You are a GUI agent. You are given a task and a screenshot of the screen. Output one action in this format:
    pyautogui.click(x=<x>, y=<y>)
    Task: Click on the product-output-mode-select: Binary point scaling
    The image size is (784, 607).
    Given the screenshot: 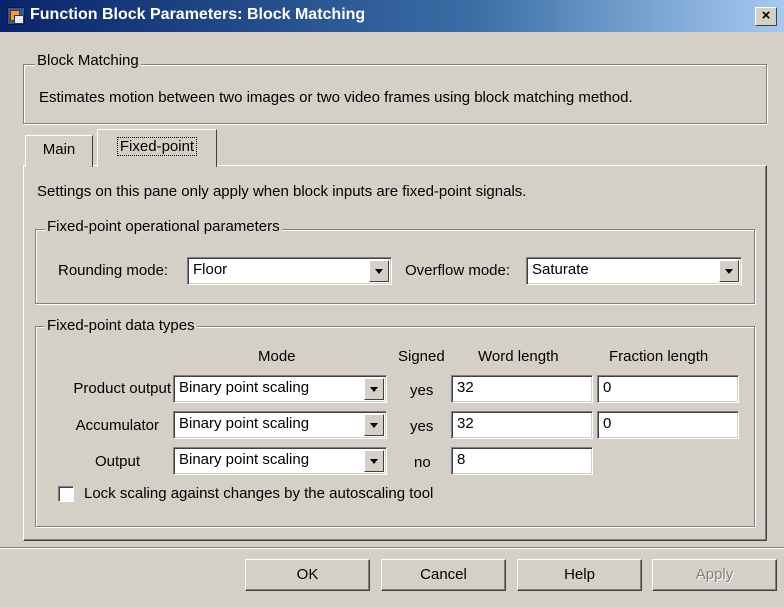 What is the action you would take?
    pyautogui.click(x=280, y=389)
    